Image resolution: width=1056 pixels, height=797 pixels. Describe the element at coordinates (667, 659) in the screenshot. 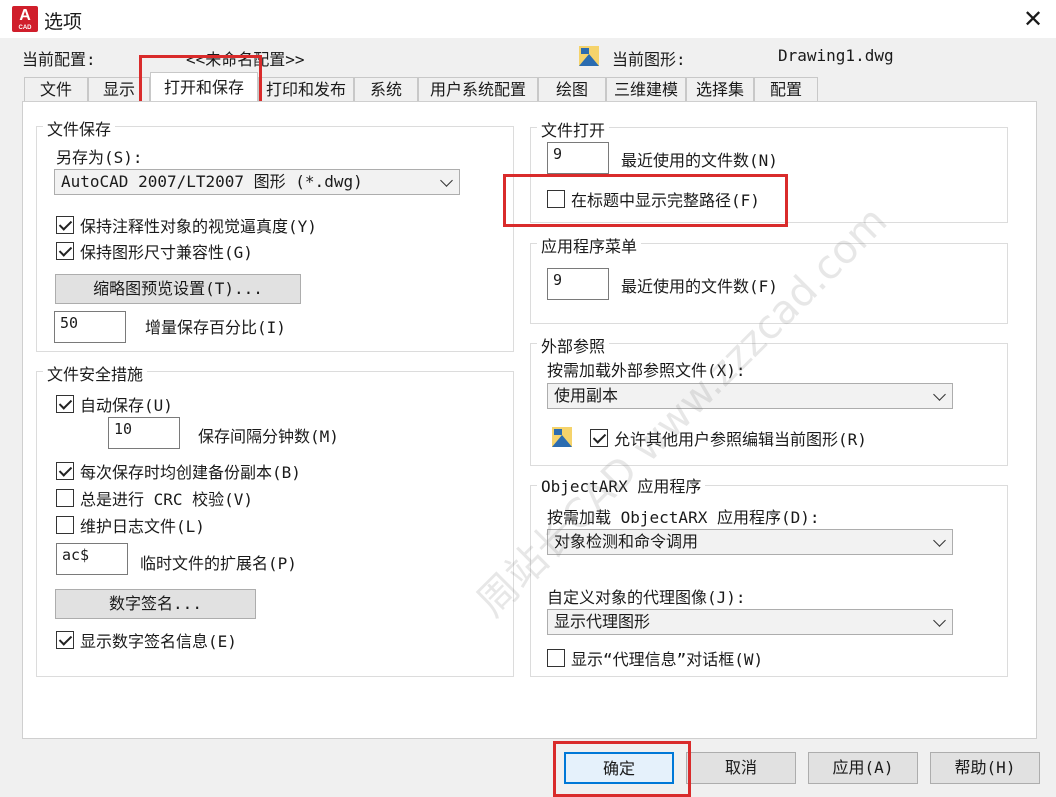

I see `proxy-dialog-label: 显示“代理信息”对话框(W)` at that location.